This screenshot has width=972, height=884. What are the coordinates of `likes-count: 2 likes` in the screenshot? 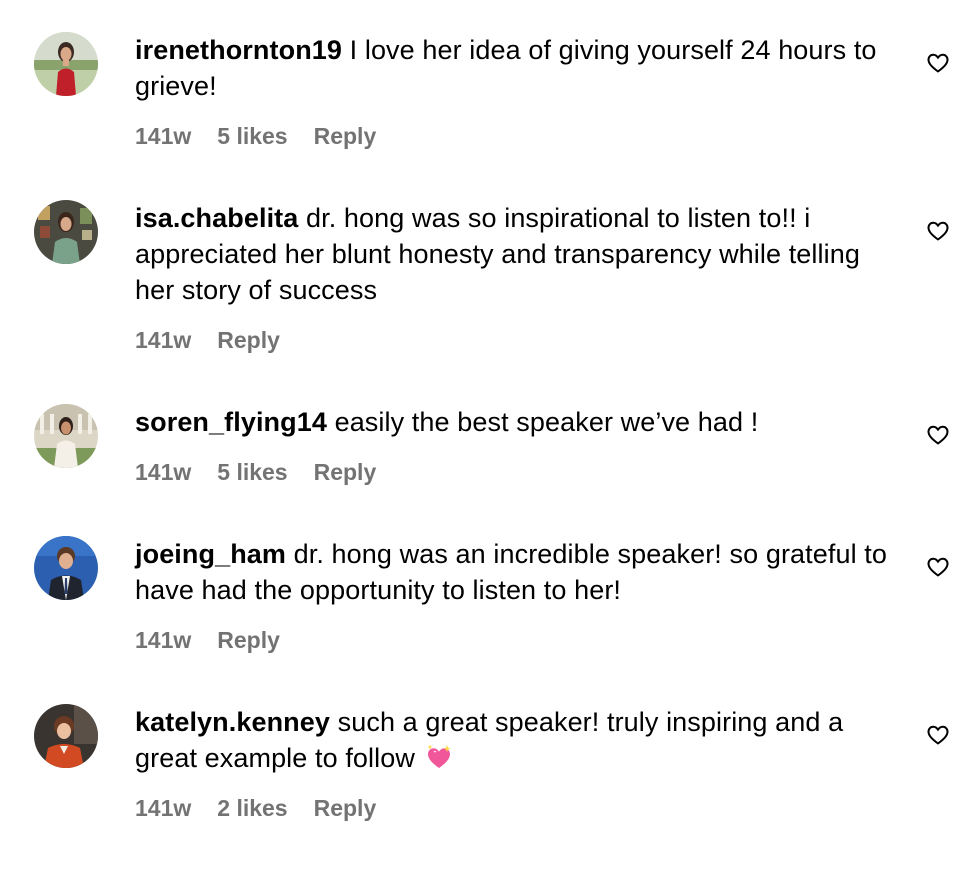 It's located at (252, 808).